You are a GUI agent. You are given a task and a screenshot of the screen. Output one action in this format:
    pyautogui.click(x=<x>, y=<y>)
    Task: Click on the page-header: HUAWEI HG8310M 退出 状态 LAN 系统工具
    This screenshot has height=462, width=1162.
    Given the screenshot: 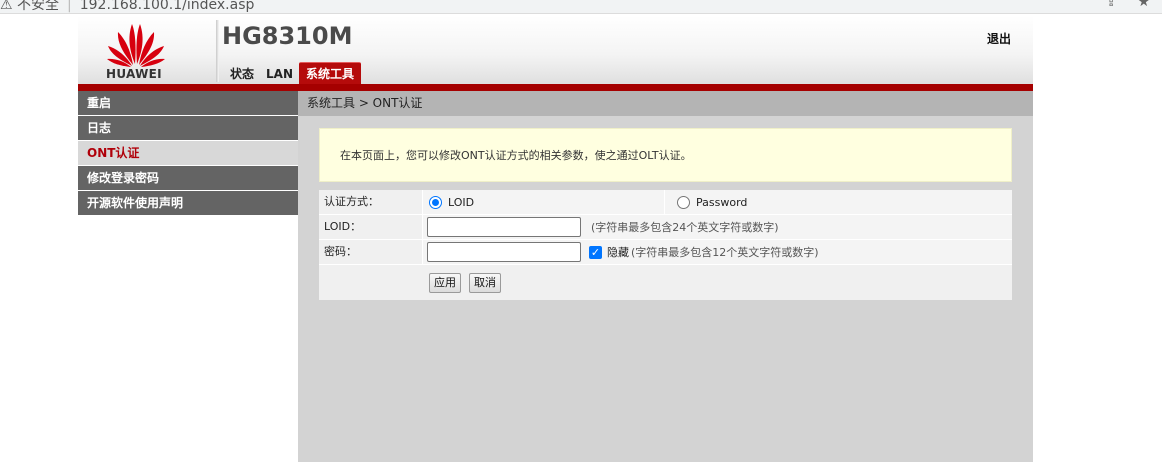 What is the action you would take?
    pyautogui.click(x=555, y=51)
    